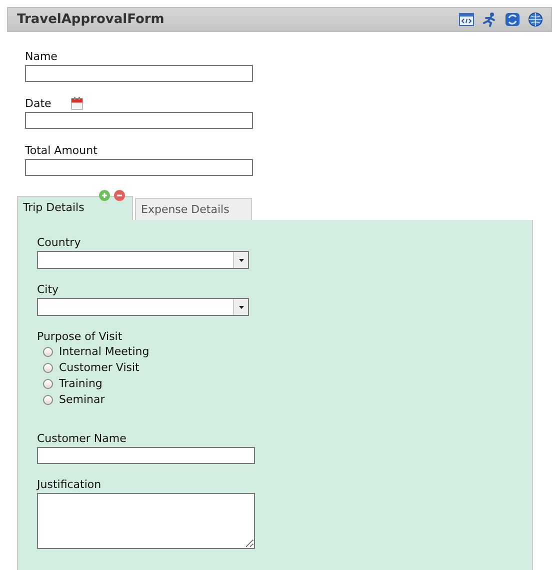 The height and width of the screenshot is (570, 556). What do you see at coordinates (38, 103) in the screenshot?
I see `field-label: Date` at bounding box center [38, 103].